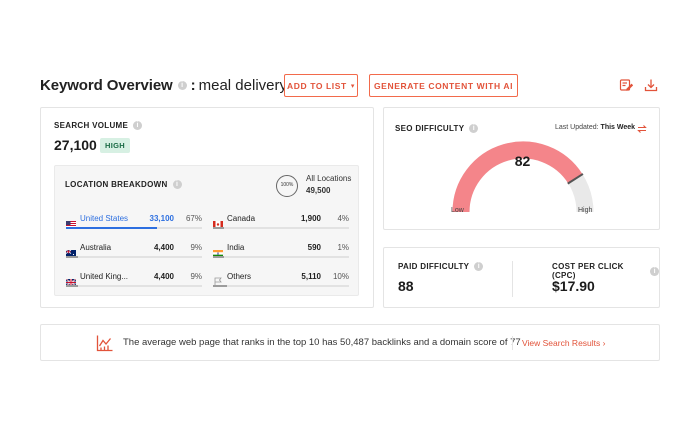 This screenshot has width=700, height=434. I want to click on location-name: Australia, so click(96, 247).